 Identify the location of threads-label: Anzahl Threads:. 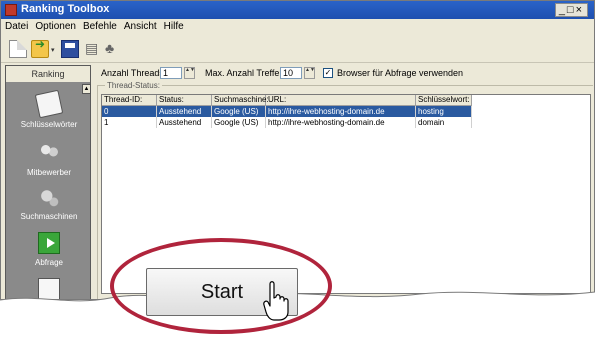
(134, 73).